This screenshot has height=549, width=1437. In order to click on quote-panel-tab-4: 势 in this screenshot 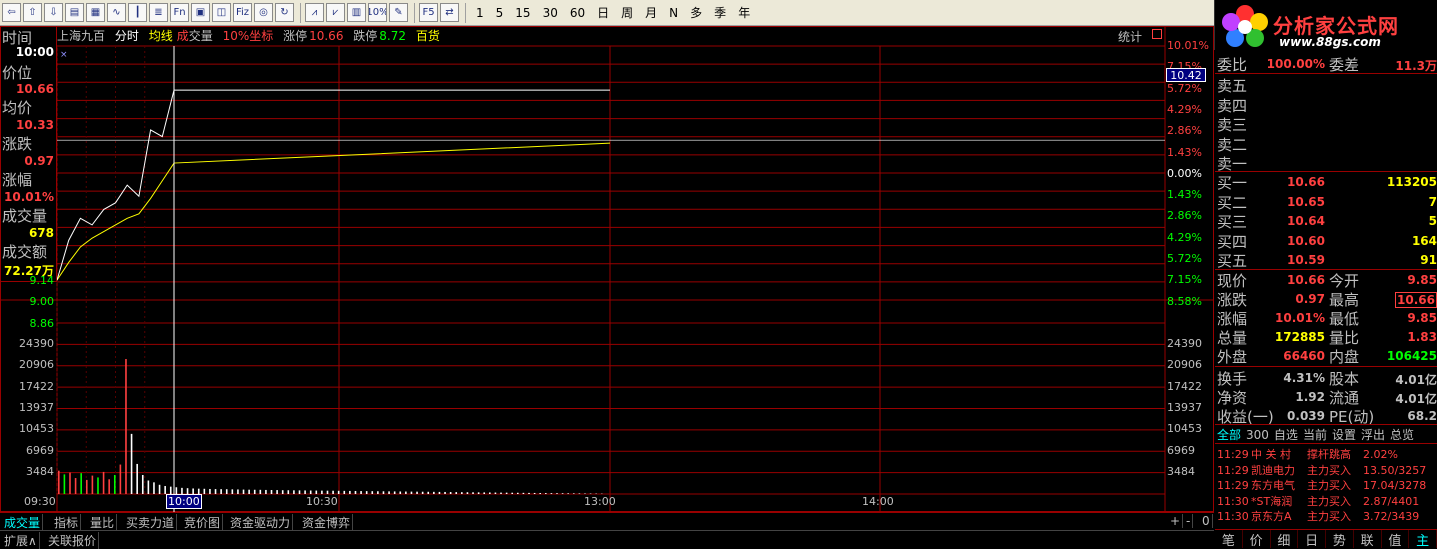, I will do `click(1340, 539)`.